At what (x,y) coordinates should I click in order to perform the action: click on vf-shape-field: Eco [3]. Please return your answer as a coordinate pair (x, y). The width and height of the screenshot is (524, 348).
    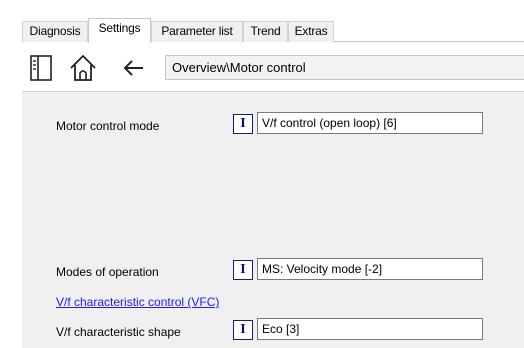
    Looking at the image, I should click on (370, 329).